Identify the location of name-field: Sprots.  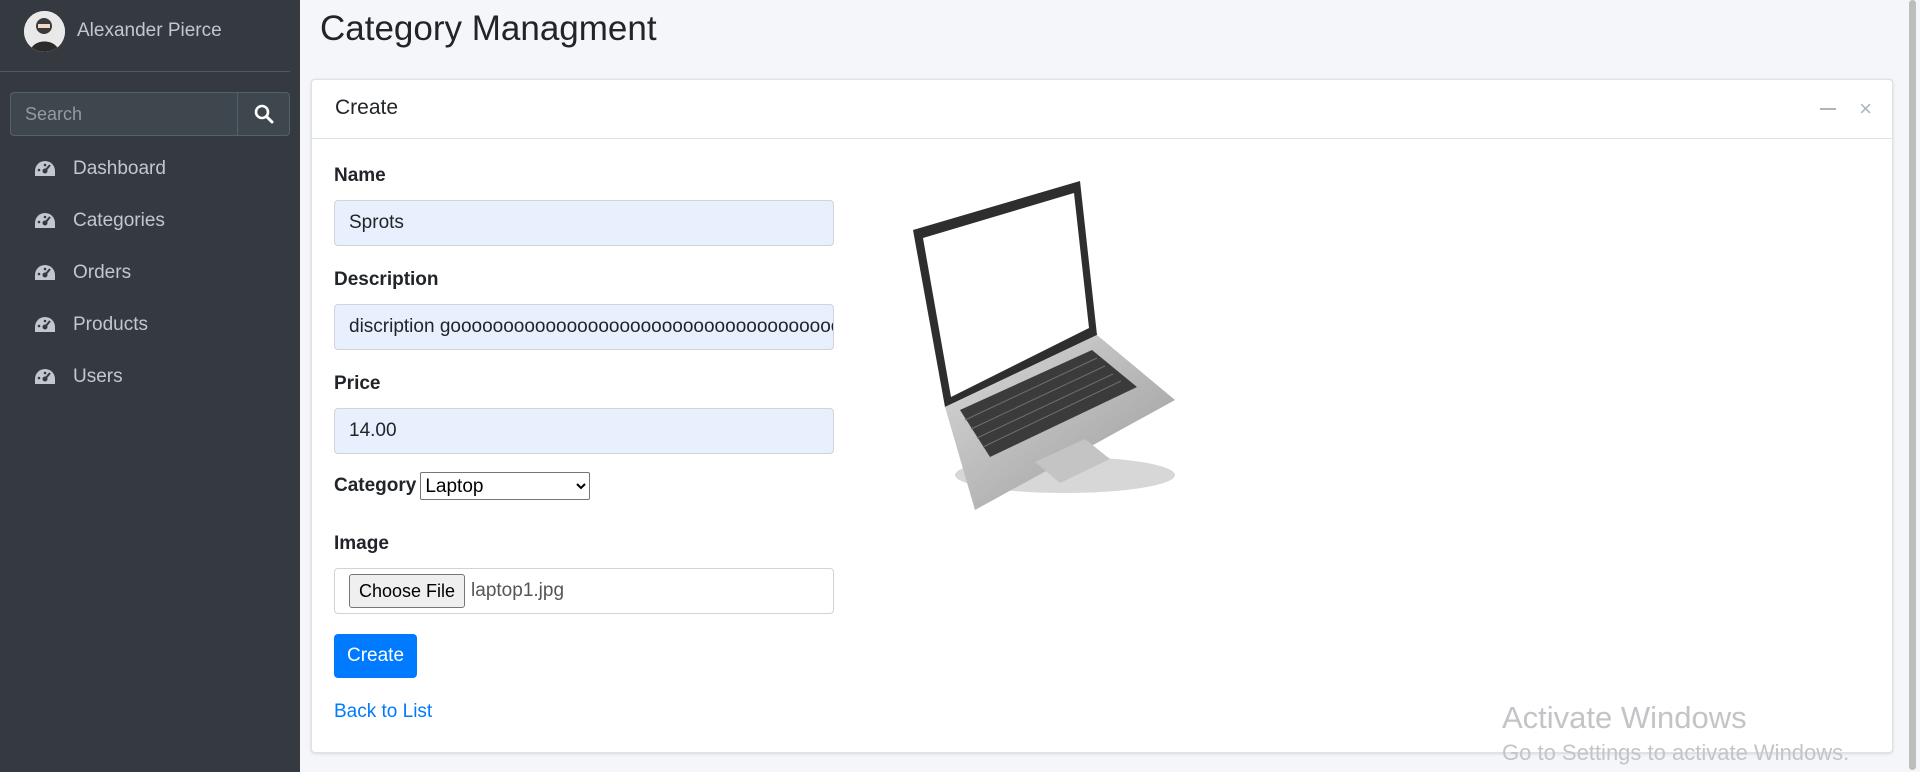
(584, 223).